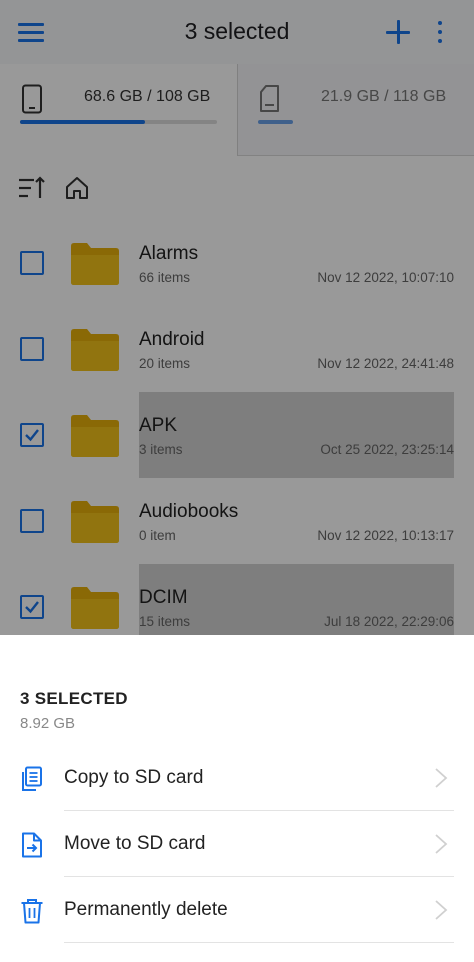 This screenshot has height=962, width=474. Describe the element at coordinates (48, 723) in the screenshot. I see `selection-size: 8.92 GB` at that location.